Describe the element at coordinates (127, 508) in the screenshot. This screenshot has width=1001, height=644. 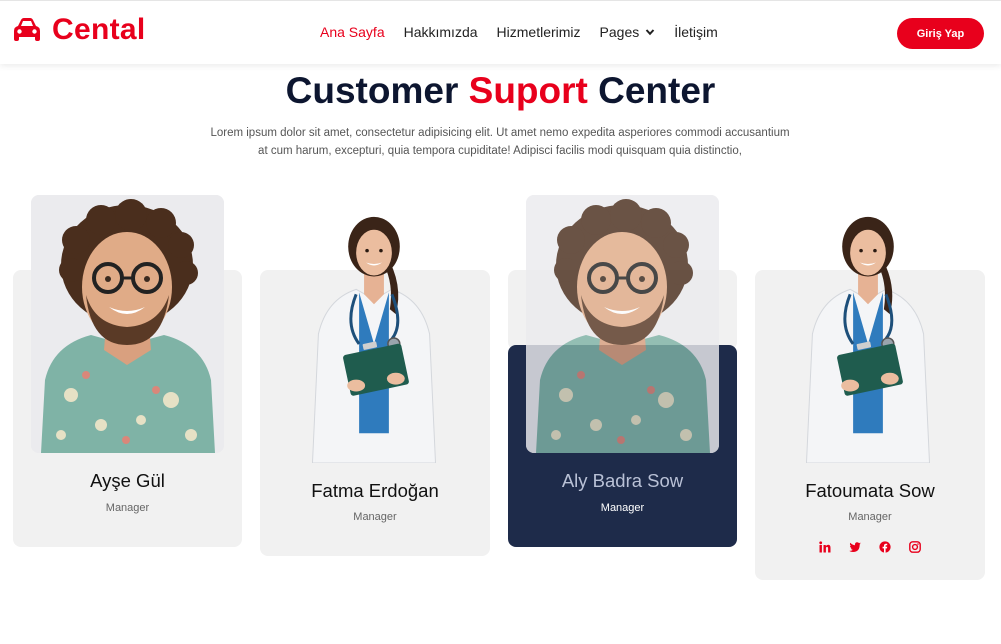
I see `team-member-role-1: Manager` at that location.